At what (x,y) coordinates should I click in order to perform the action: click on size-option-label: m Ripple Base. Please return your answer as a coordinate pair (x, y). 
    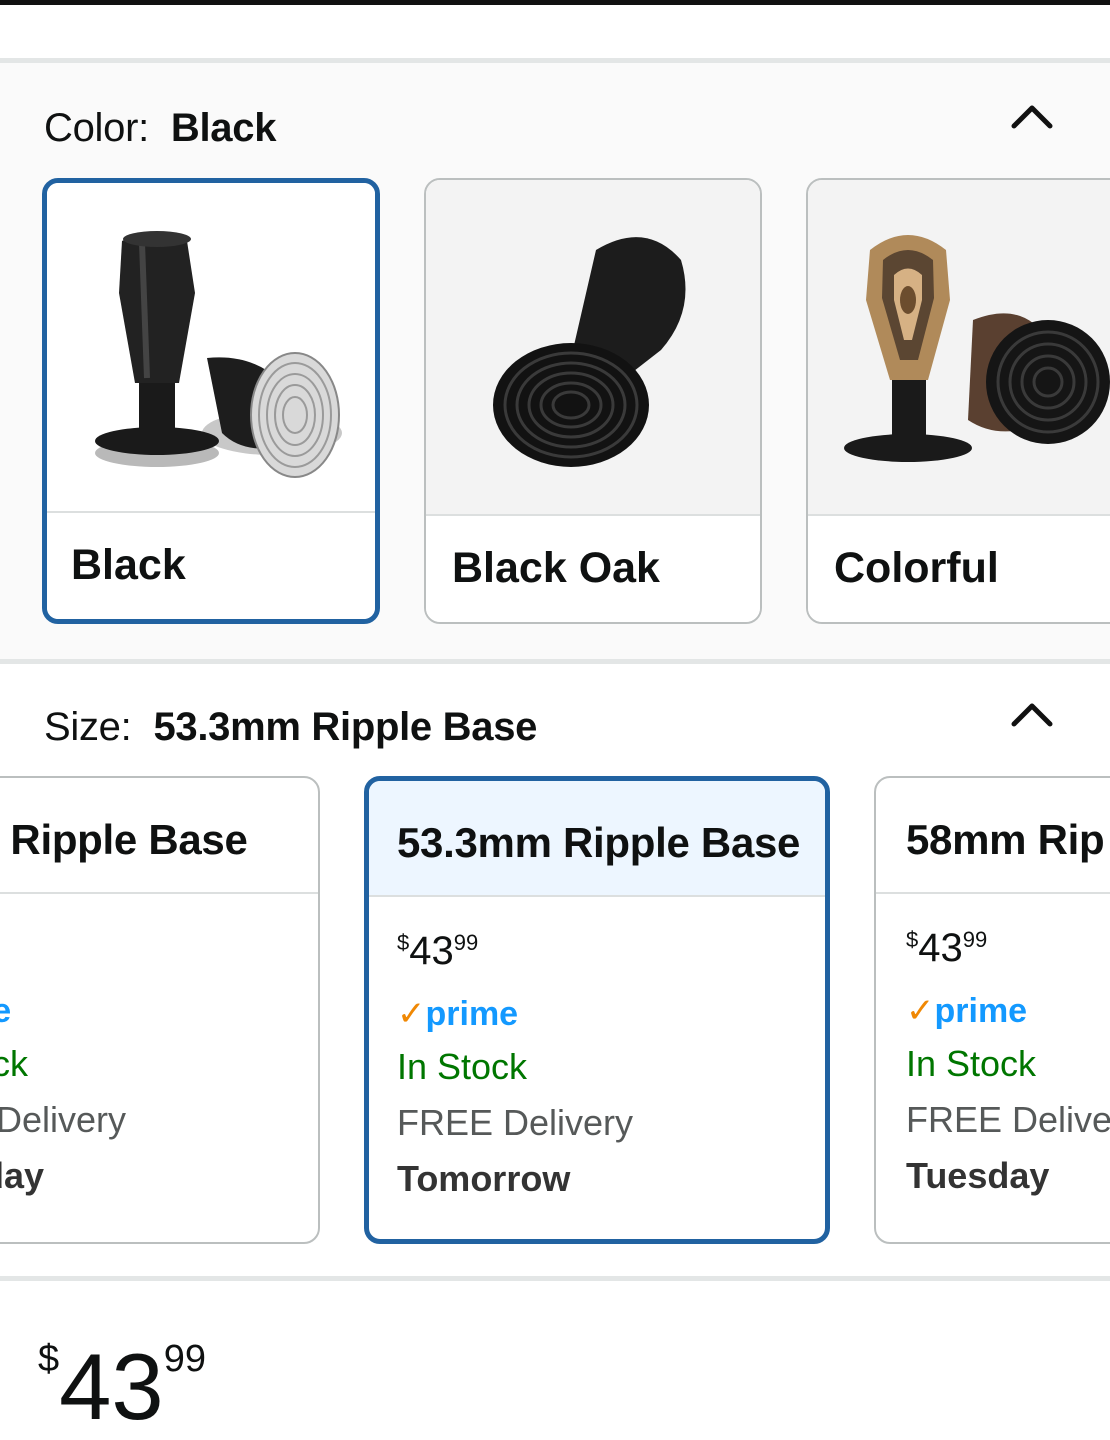
    Looking at the image, I should click on (159, 836).